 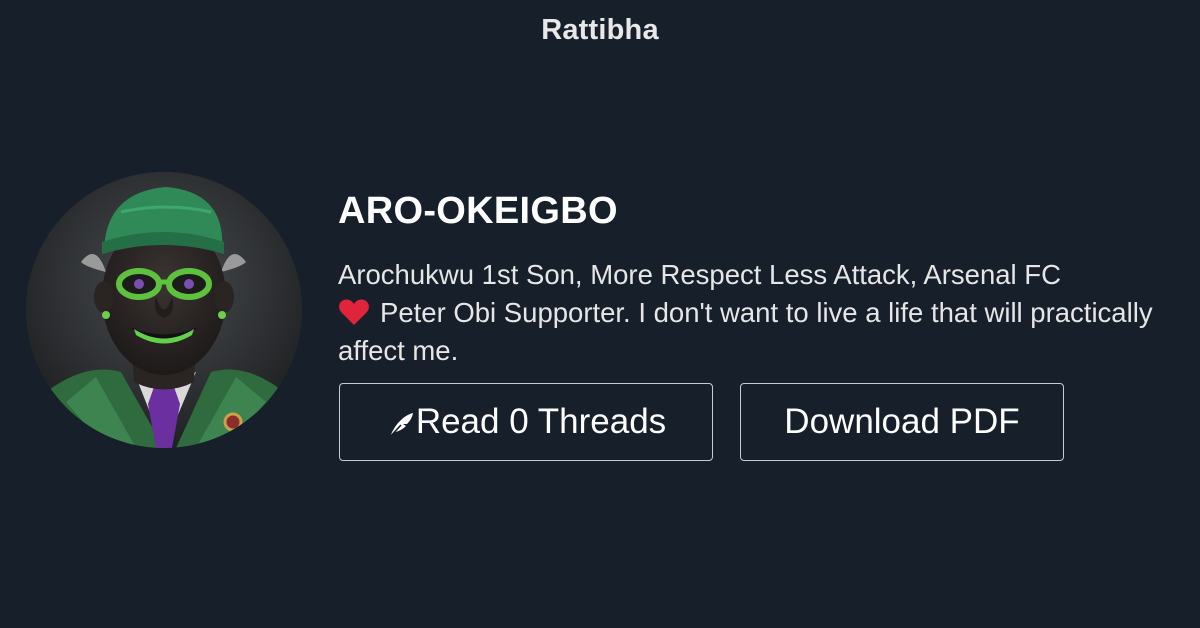 What do you see at coordinates (541, 421) in the screenshot?
I see `read-threads-label: Read 0 Threads` at bounding box center [541, 421].